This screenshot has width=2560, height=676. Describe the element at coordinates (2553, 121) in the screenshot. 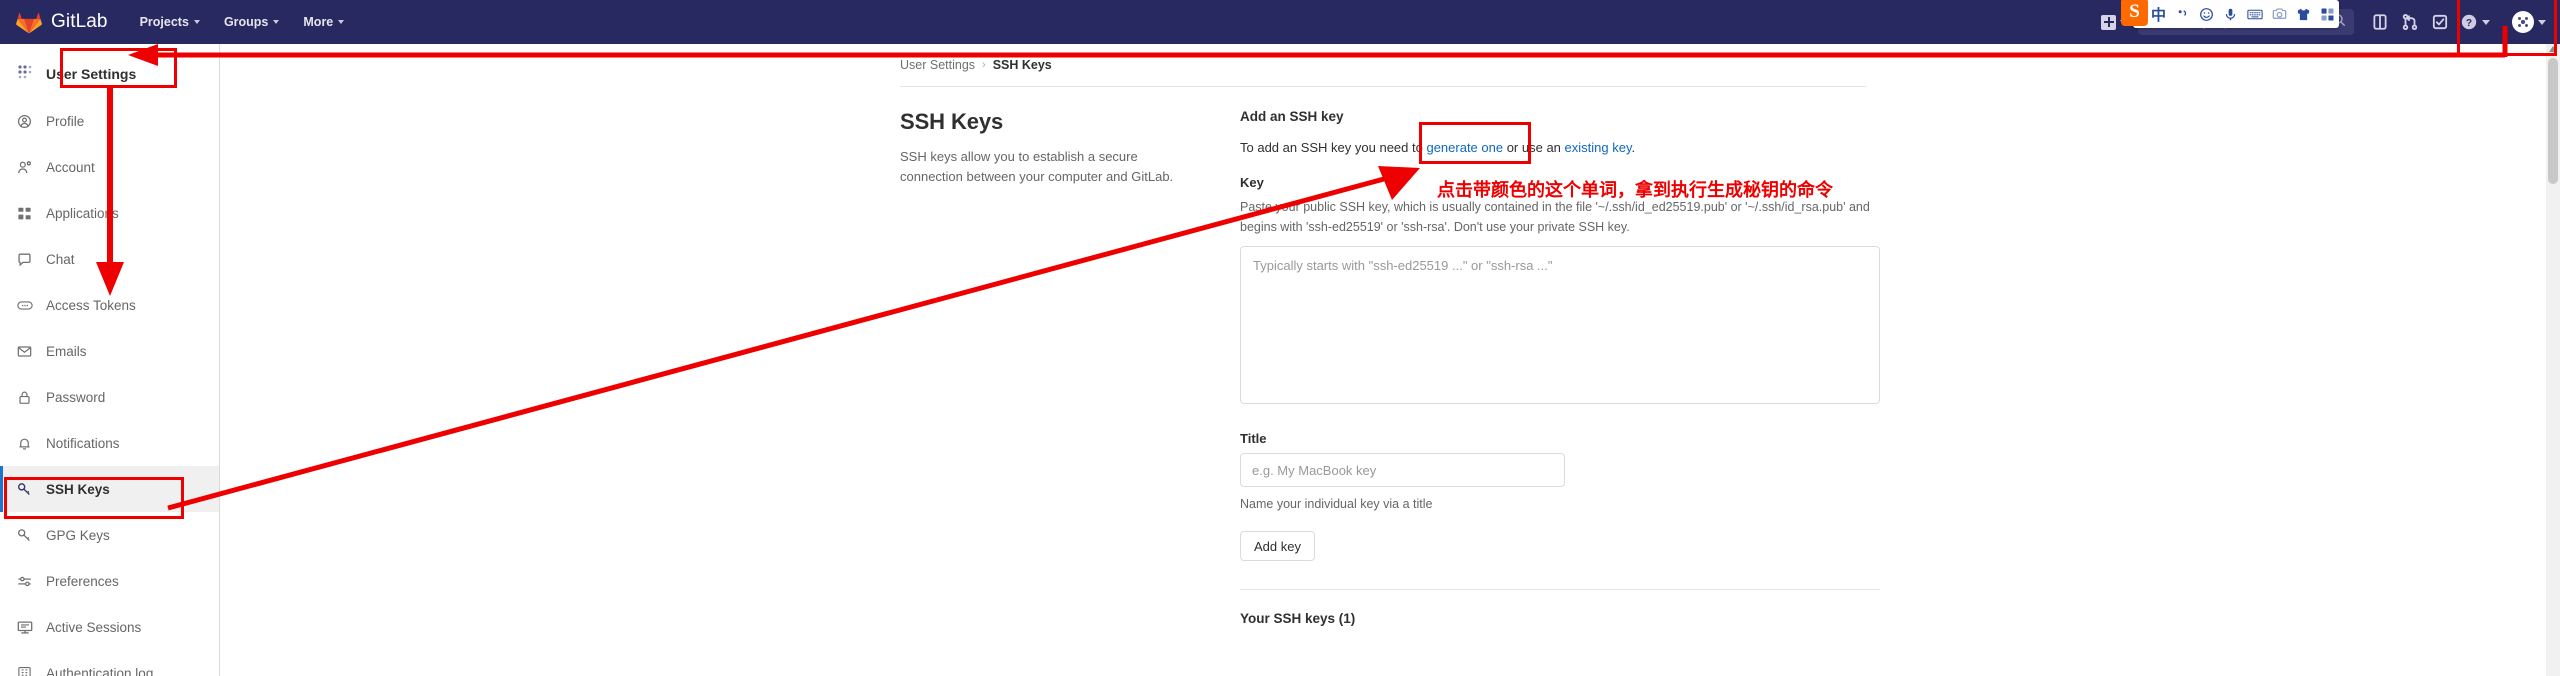

I see `scrollbar-thumb` at that location.